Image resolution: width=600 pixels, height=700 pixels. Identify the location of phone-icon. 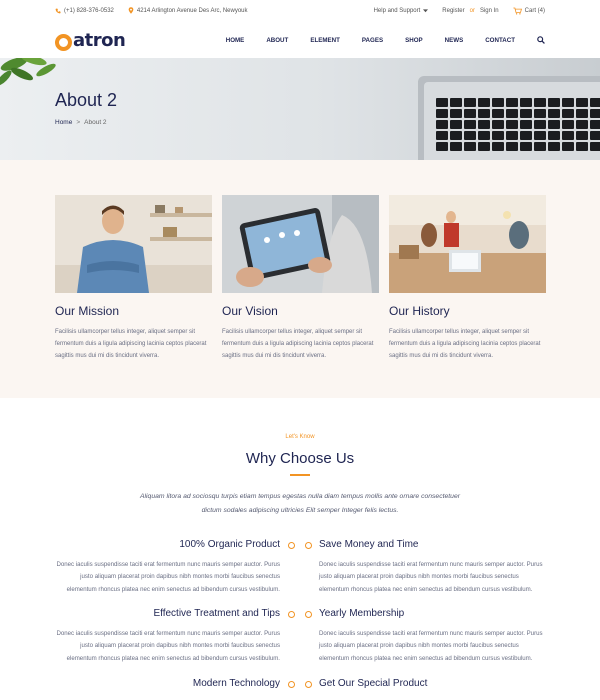
(58, 10).